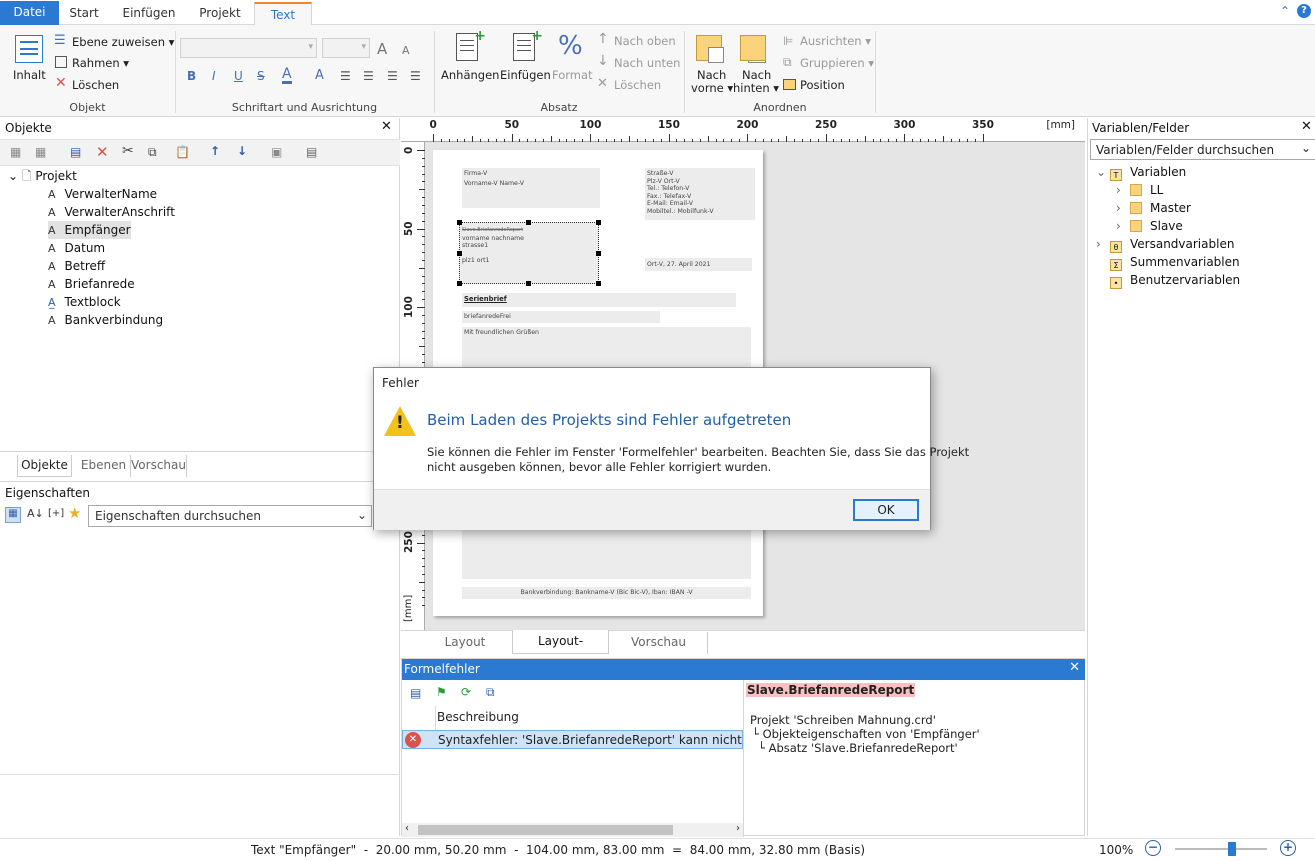 The image size is (1315, 861). What do you see at coordinates (572, 75) in the screenshot?
I see `format-button: Format` at bounding box center [572, 75].